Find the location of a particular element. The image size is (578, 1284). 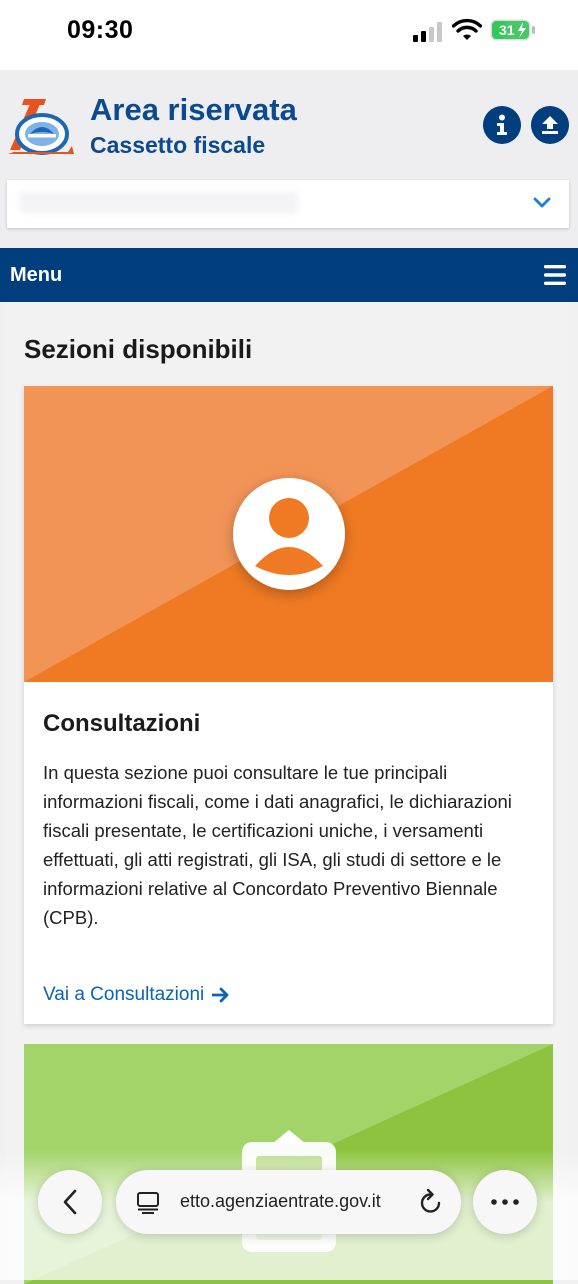

select-value-redacted is located at coordinates (159, 203).